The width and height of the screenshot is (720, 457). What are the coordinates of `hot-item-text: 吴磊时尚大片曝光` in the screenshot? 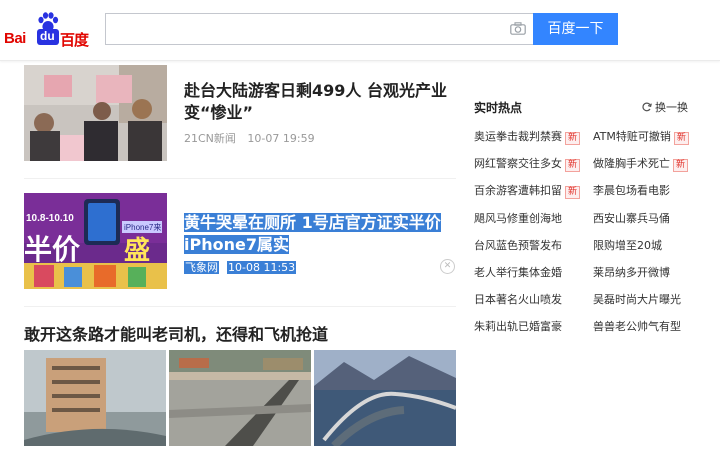 It's located at (637, 299).